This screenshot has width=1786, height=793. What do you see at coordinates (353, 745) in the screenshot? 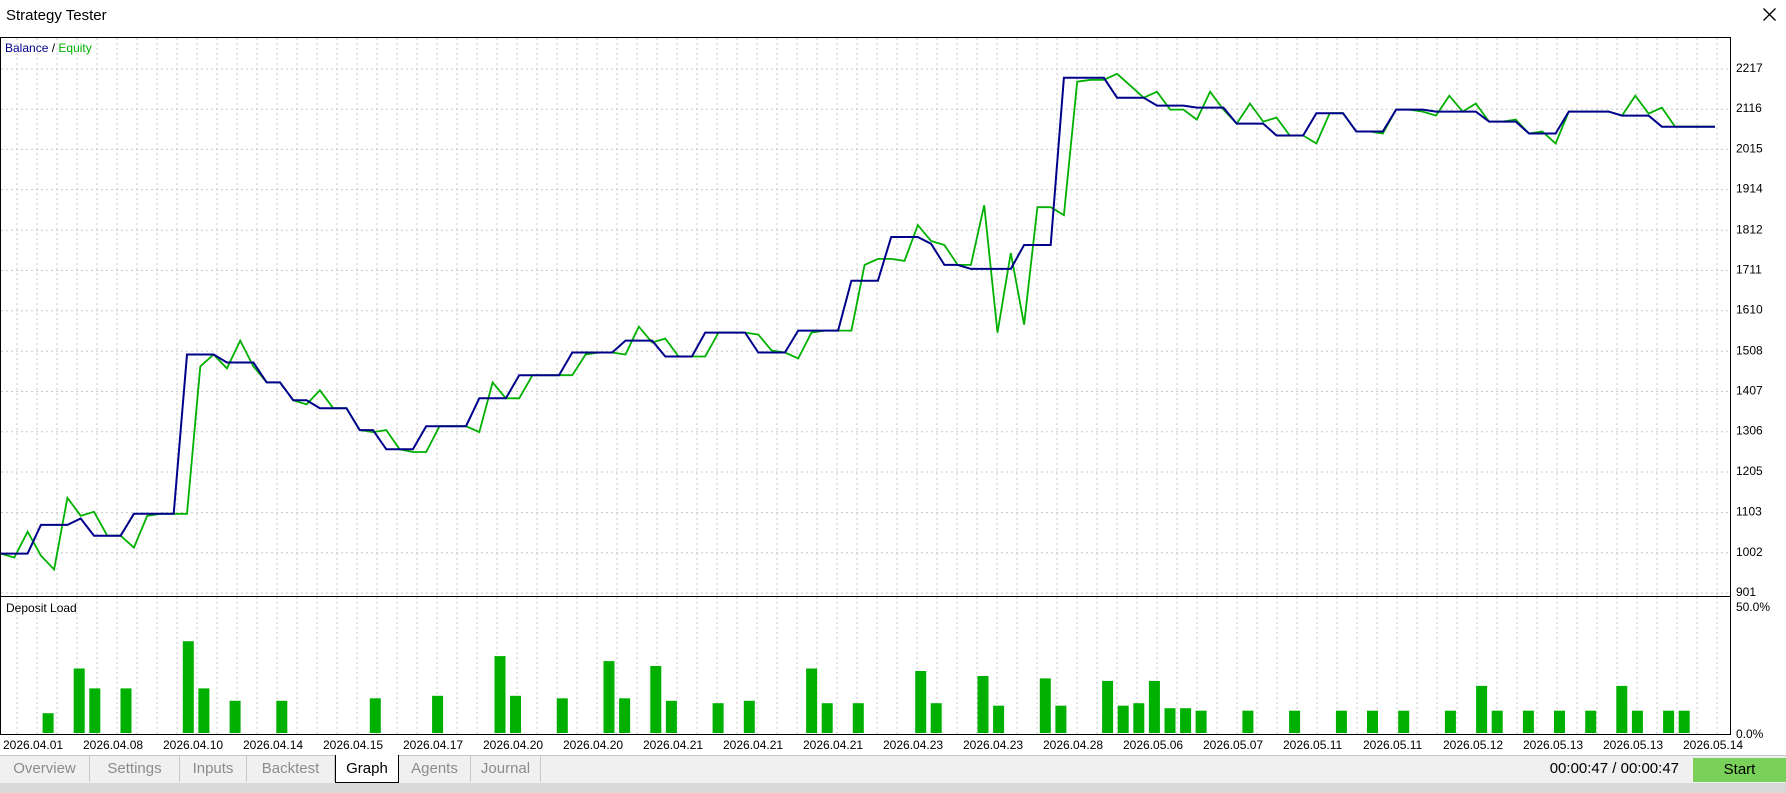
I see `x-tick-label: 2026.04.15` at bounding box center [353, 745].